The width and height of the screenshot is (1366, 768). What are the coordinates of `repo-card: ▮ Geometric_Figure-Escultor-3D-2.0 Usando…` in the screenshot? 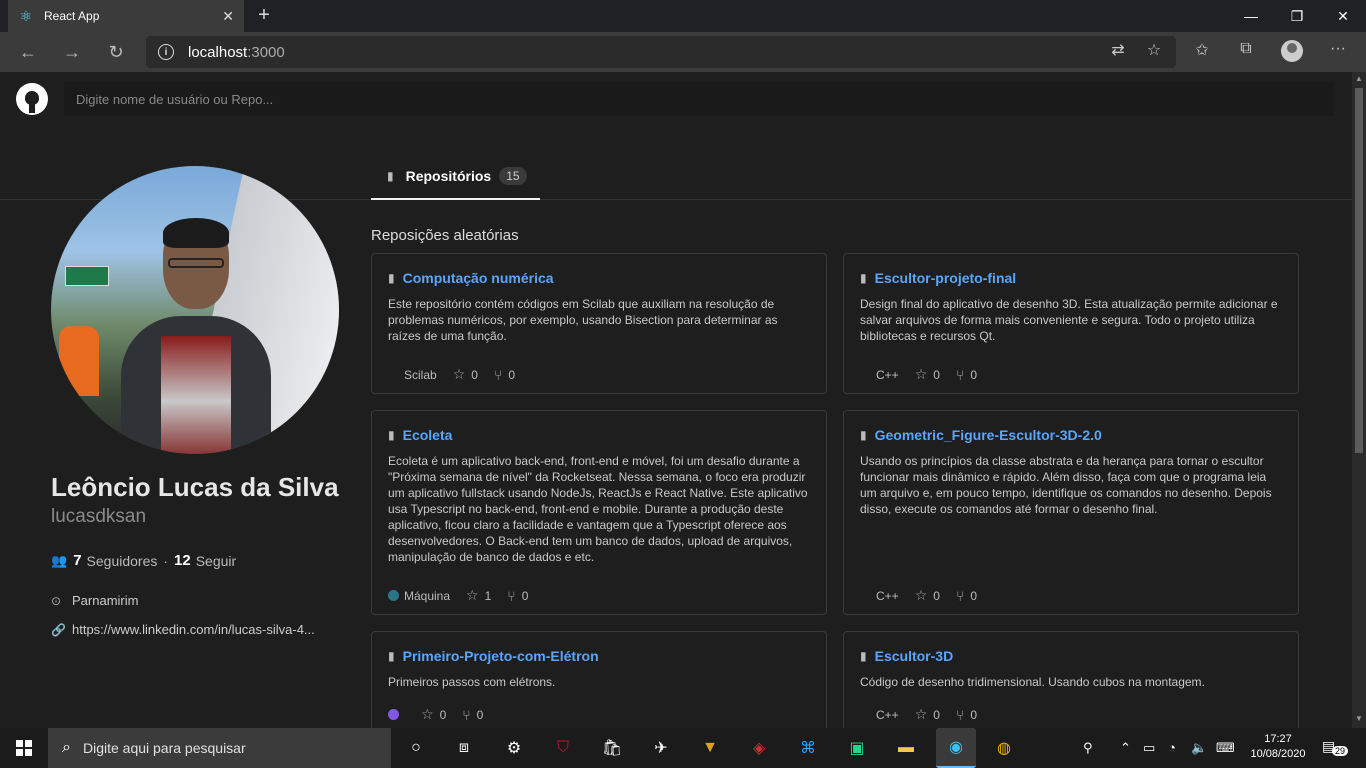 It's located at (1071, 512).